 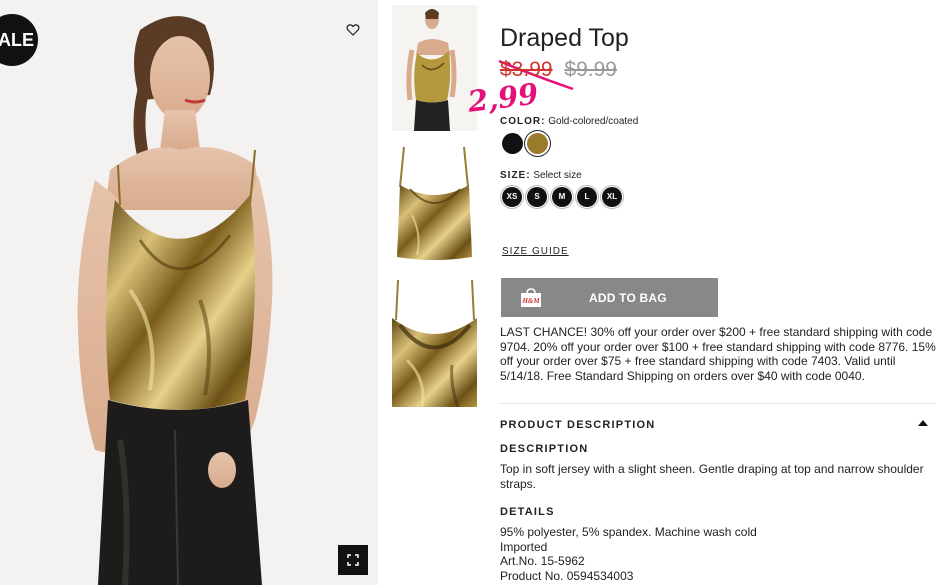 I want to click on thumbnail-detail, so click(x=434, y=343).